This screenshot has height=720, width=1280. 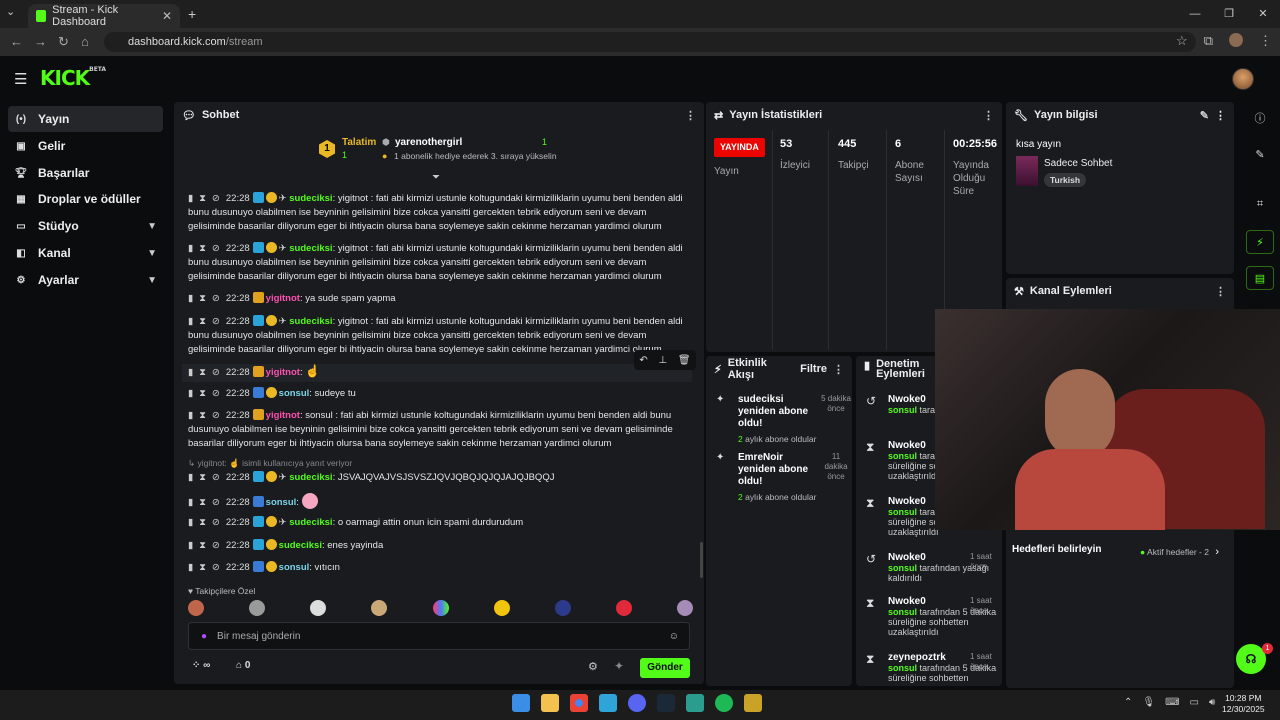 I want to click on sidebar-item-kanal: ◧ Kanal ▼, so click(x=85, y=253).